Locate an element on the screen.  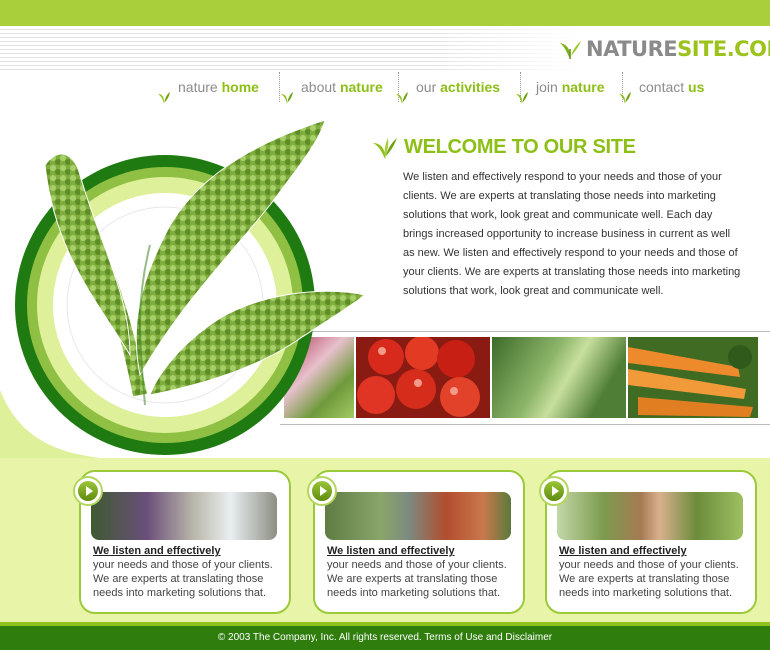
photo-cabbage is located at coordinates (559, 377).